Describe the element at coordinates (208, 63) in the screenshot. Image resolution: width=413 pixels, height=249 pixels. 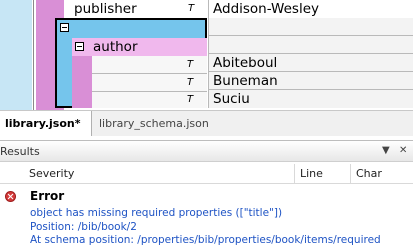
I see `value-column-divider` at that location.